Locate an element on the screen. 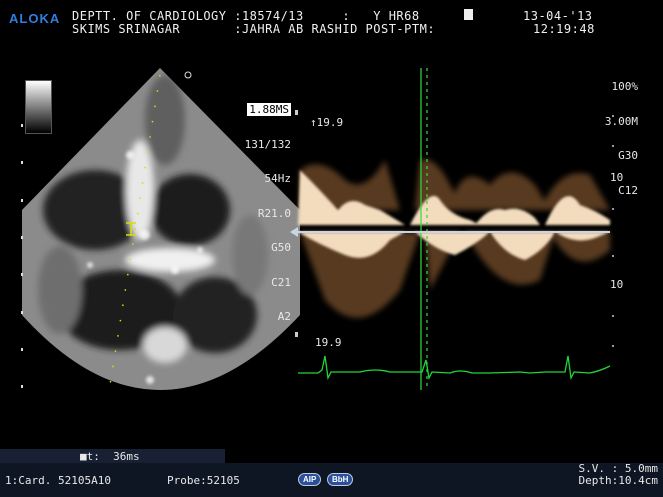 This screenshot has width=663, height=497. footer-depth: Depth:10.4cm is located at coordinates (618, 480).